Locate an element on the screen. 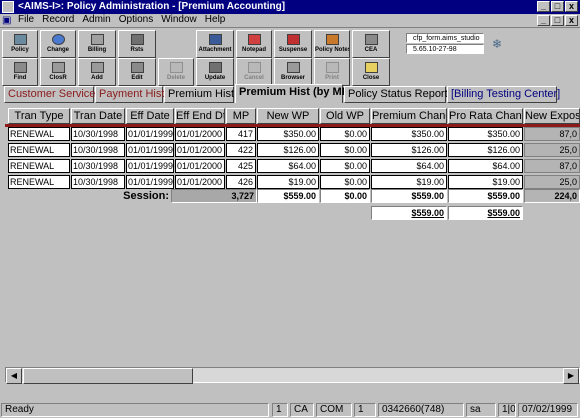 This screenshot has height=418, width=580. cea-button: CEA is located at coordinates (371, 44).